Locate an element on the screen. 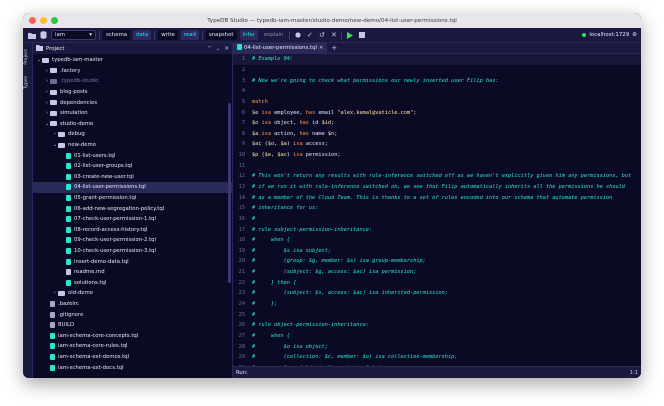 The width and height of the screenshot is (664, 406). close-window-button is located at coordinates (32, 20).